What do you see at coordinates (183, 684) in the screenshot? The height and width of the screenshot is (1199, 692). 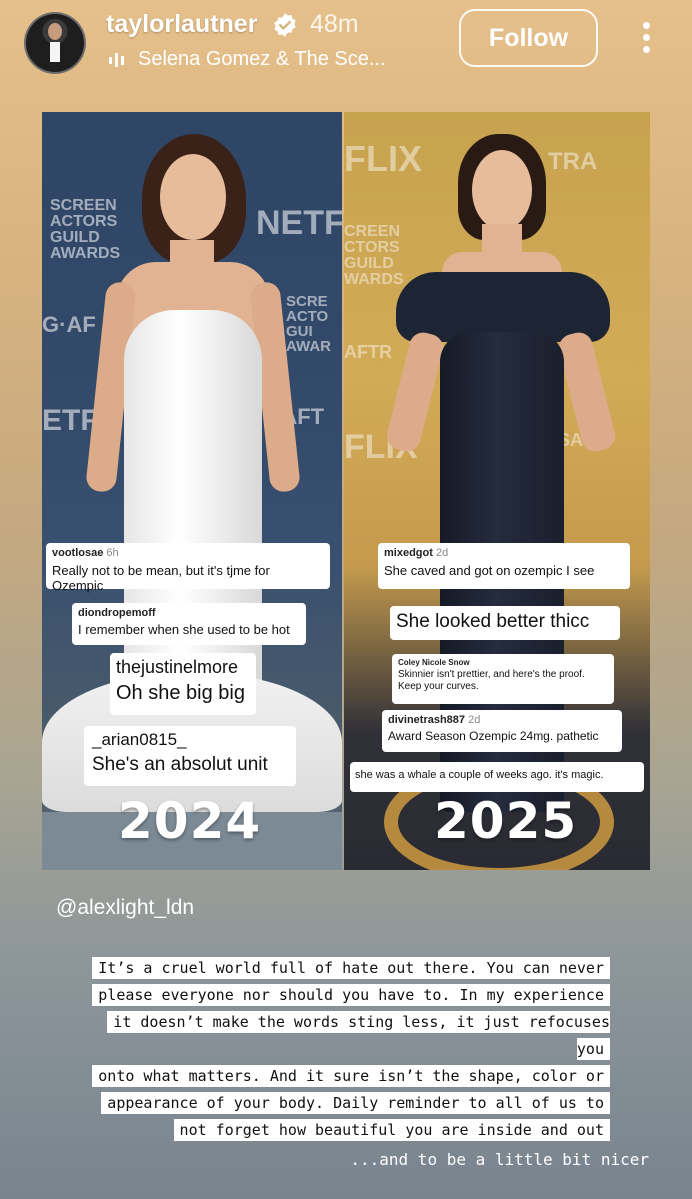 I see `comment-card: thejustinelmore Oh she big big` at bounding box center [183, 684].